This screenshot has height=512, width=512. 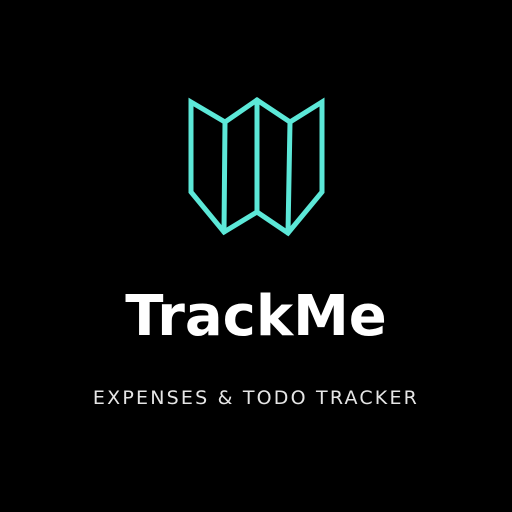 I want to click on app-title: TrackMe, so click(x=256, y=316).